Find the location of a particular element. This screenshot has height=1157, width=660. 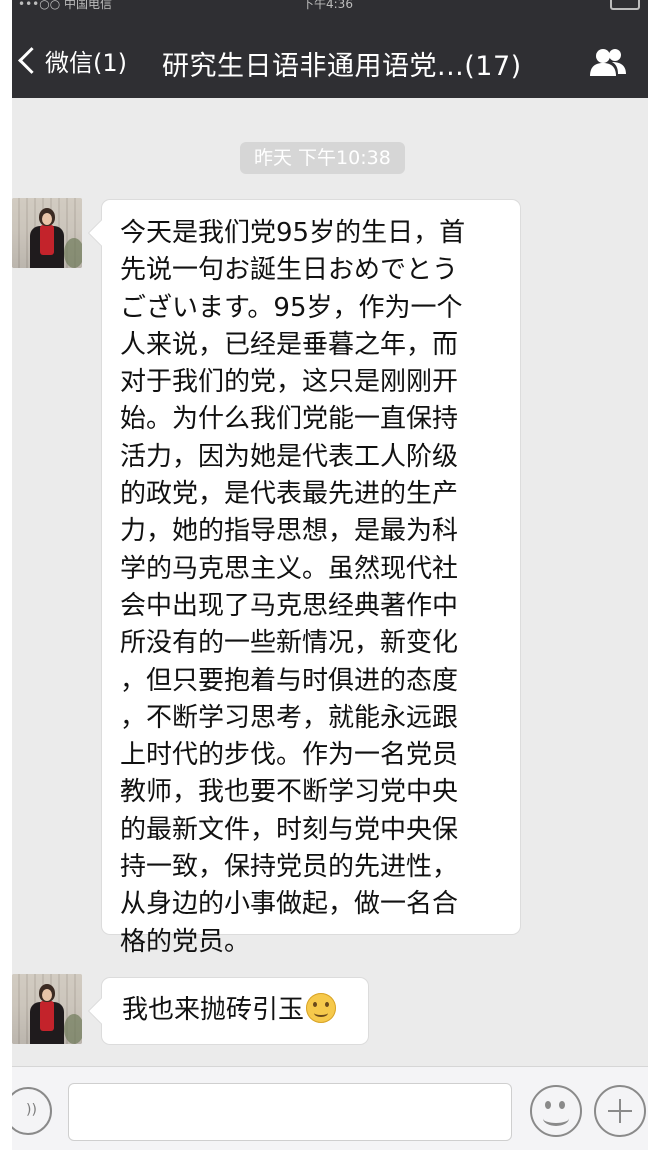

status-bar: •••○○ 中国电信 下午4:36 is located at coordinates (330, 7).